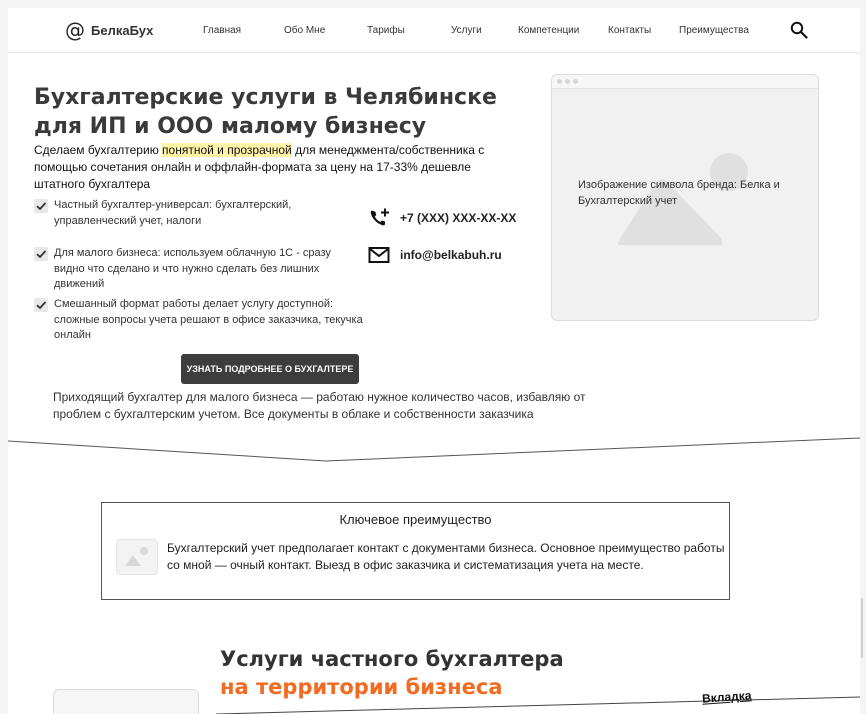 The width and height of the screenshot is (866, 714). What do you see at coordinates (685, 82) in the screenshot?
I see `browser-bar` at bounding box center [685, 82].